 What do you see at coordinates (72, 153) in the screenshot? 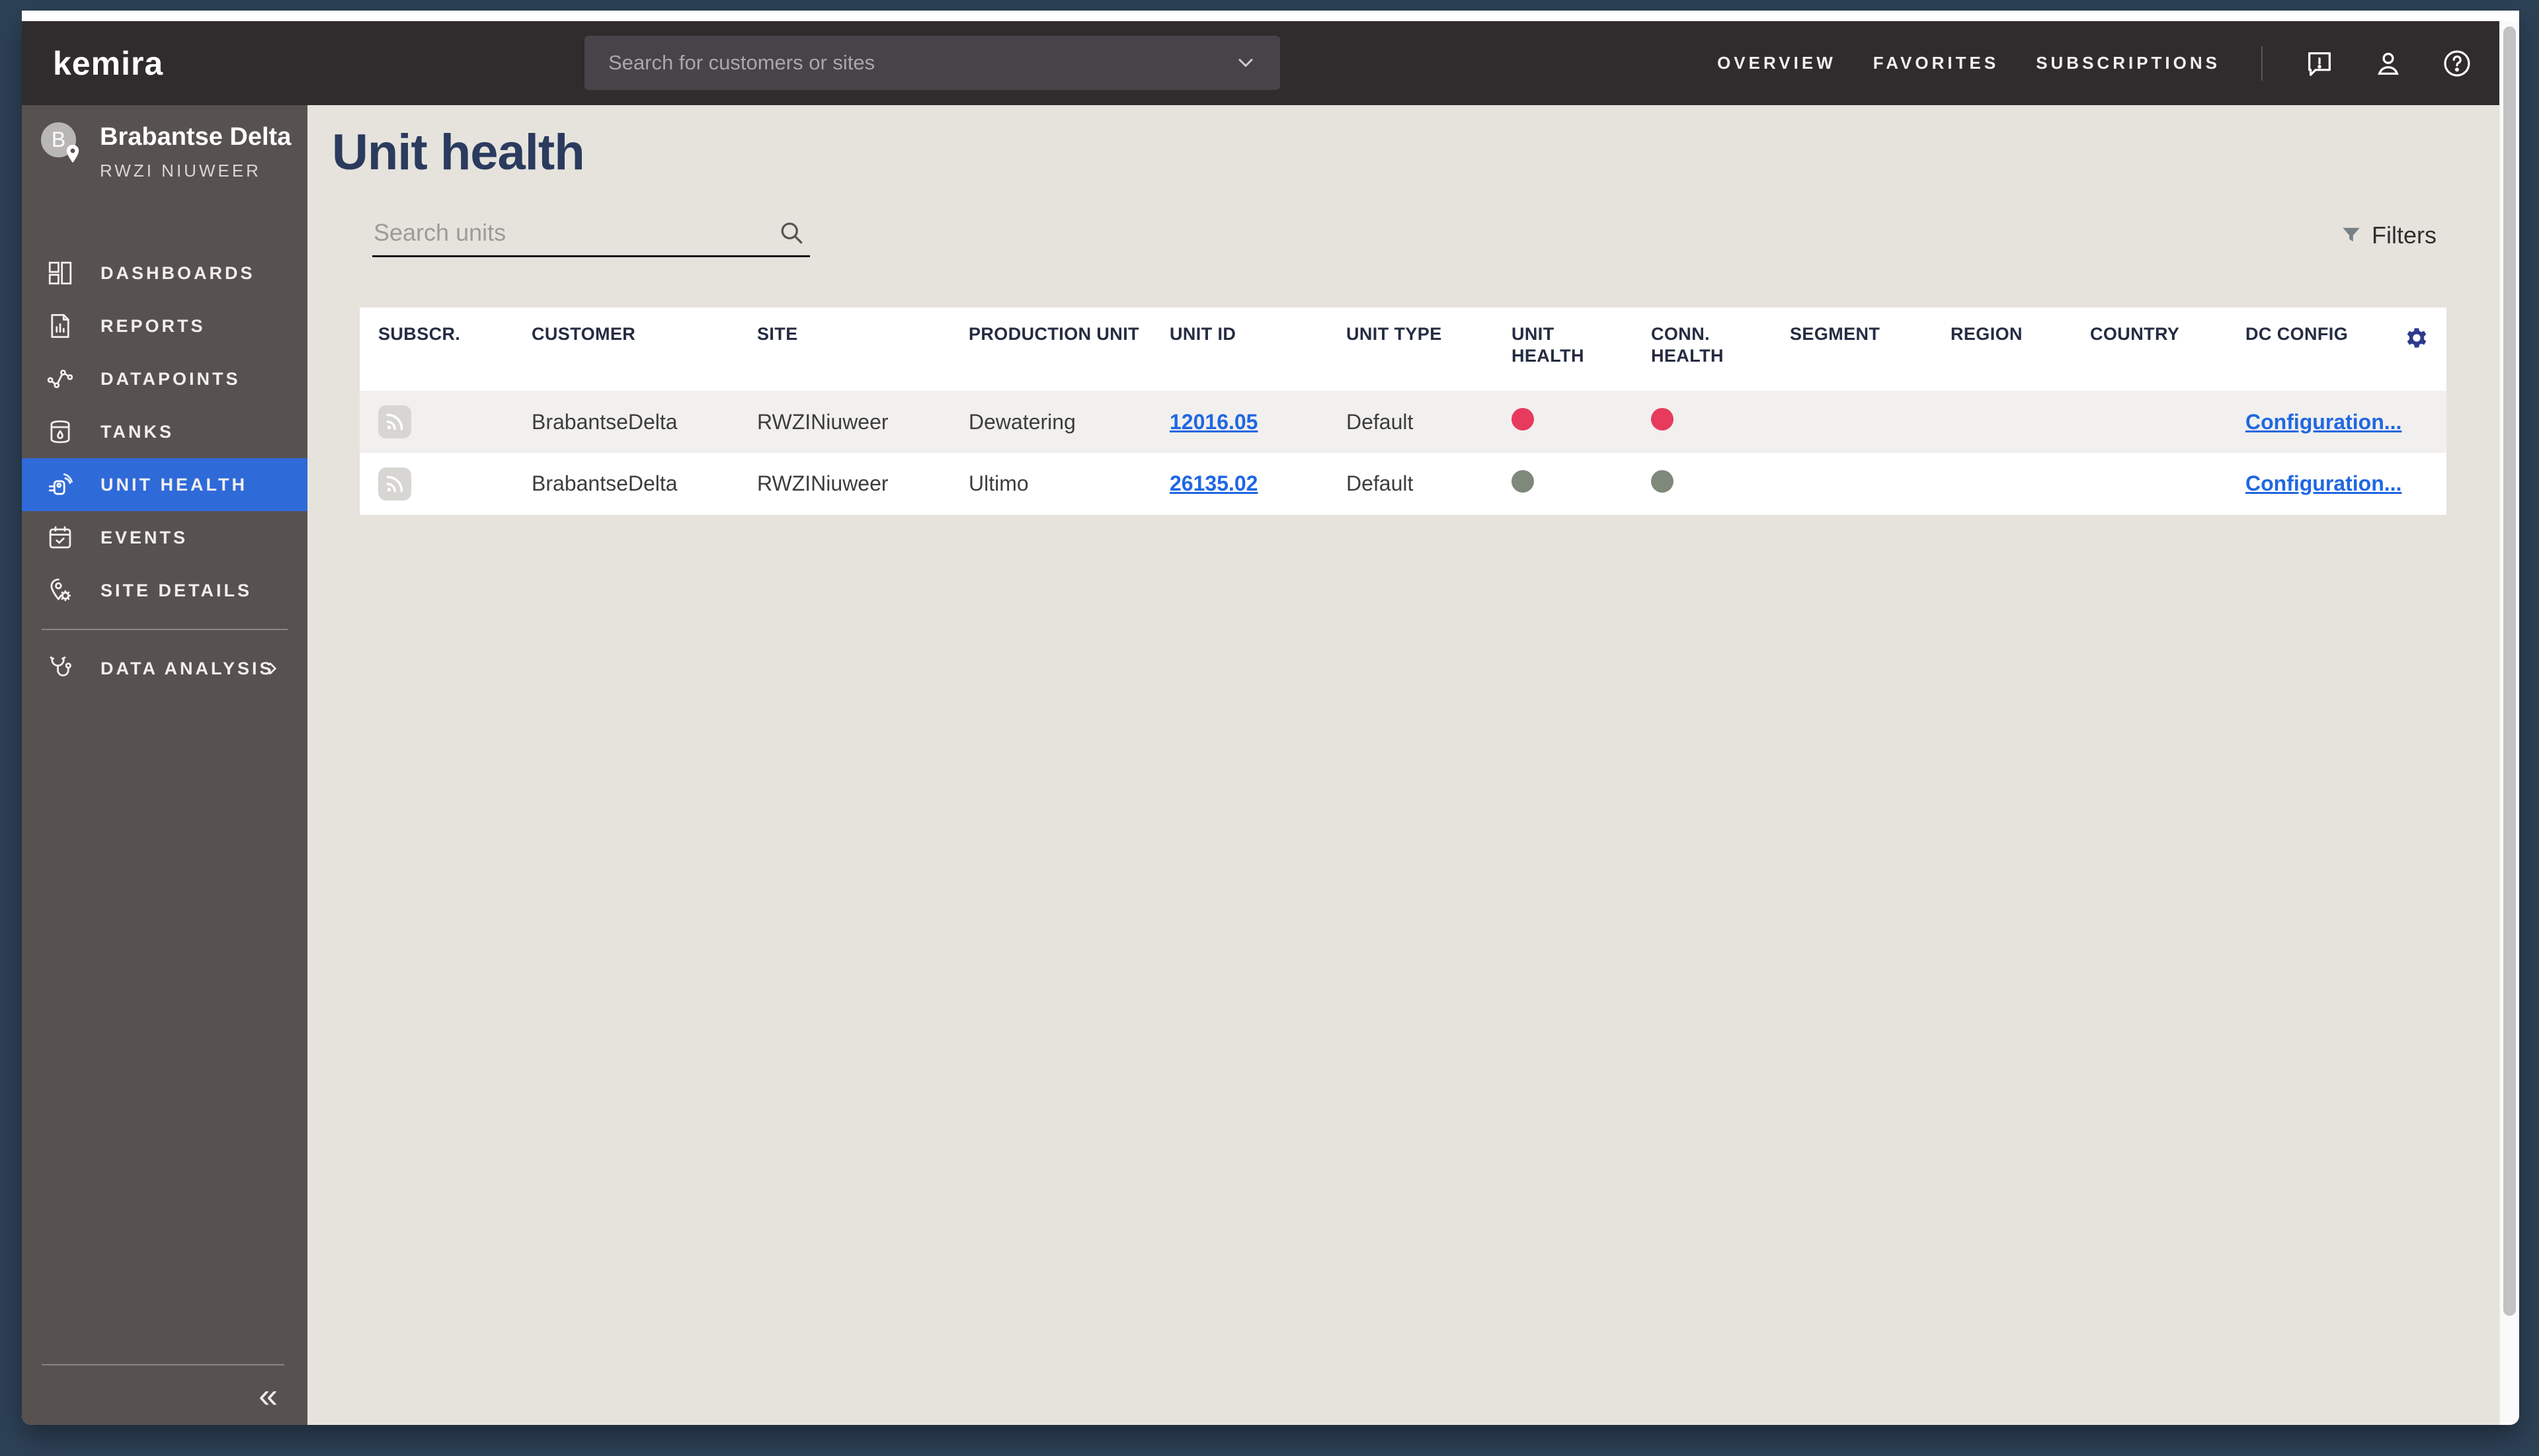
I see `location-pin-icon` at bounding box center [72, 153].